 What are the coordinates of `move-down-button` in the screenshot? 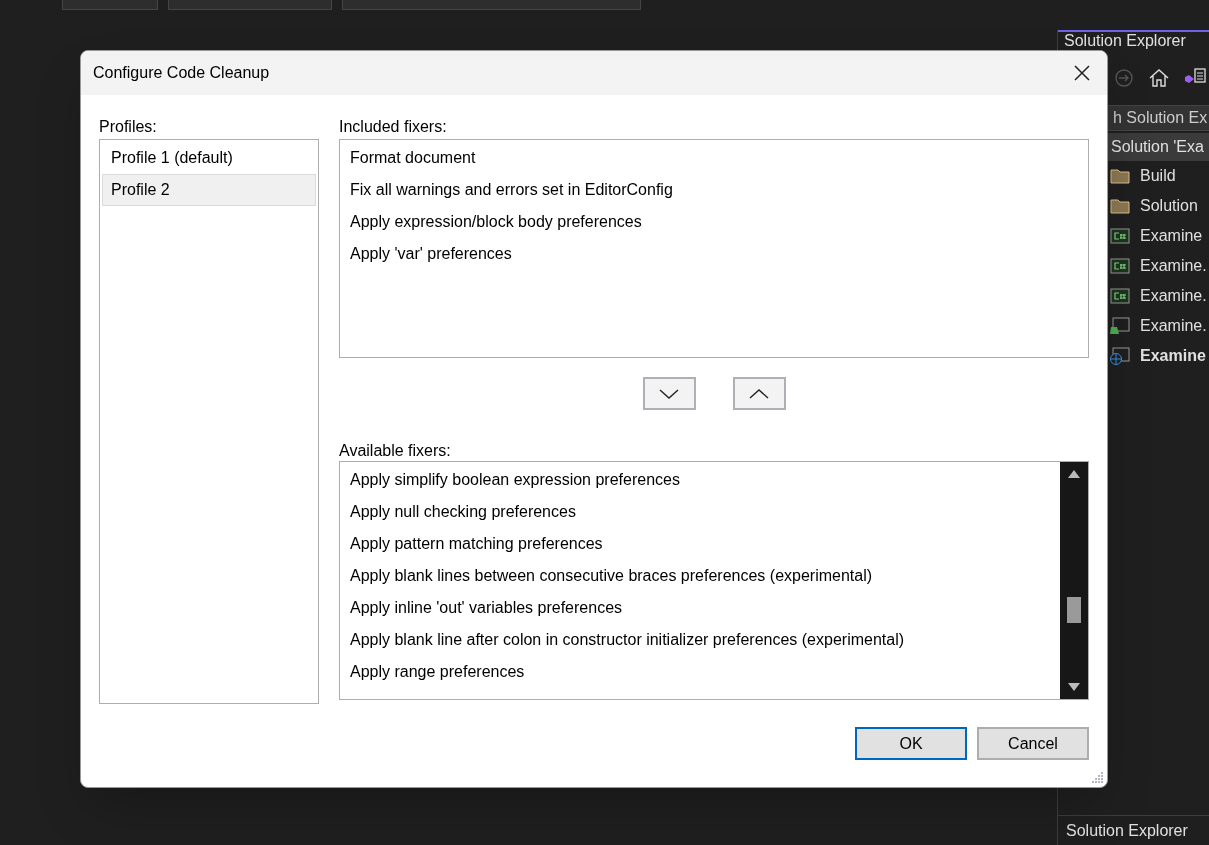 It's located at (669, 393).